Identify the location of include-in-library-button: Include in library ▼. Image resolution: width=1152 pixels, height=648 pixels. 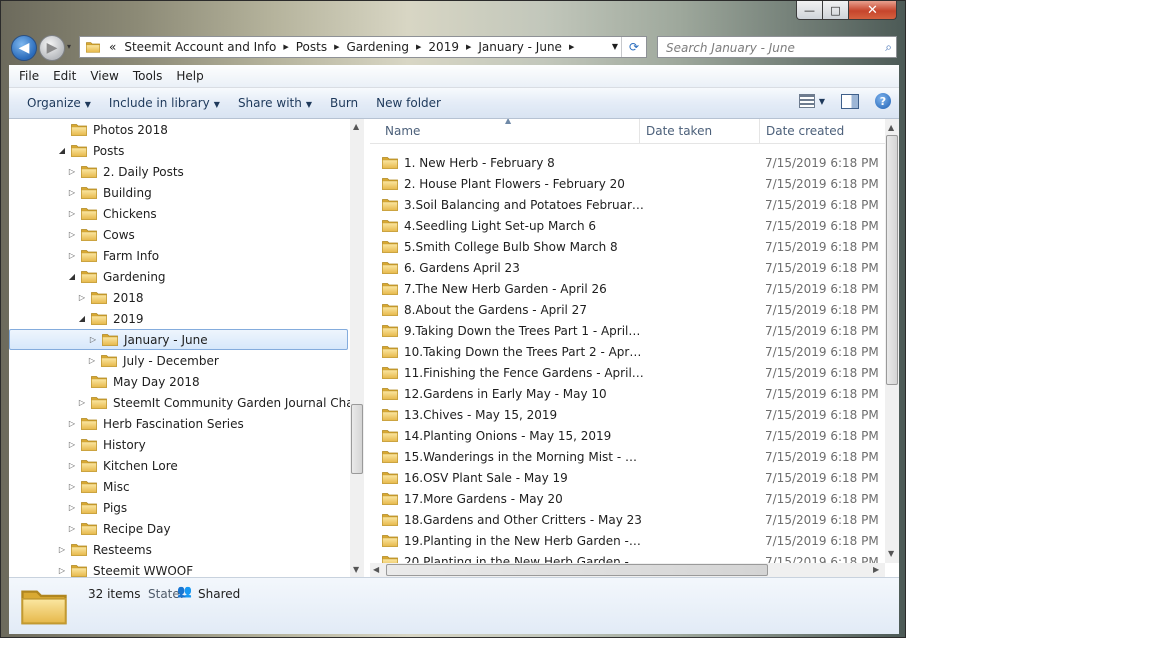
(164, 103).